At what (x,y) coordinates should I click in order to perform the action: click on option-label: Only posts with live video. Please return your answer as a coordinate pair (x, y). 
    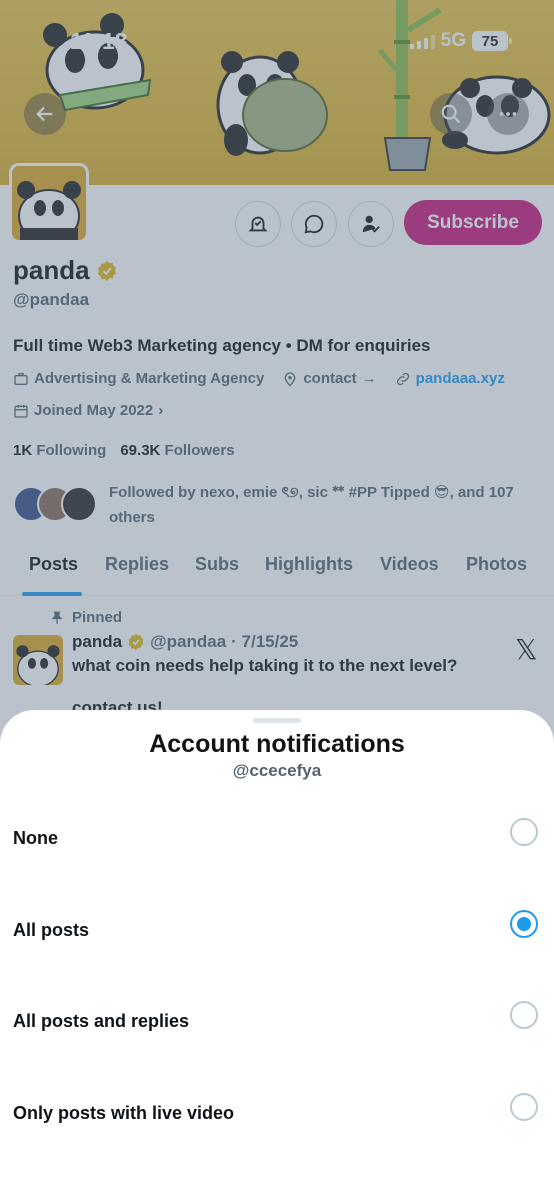
    Looking at the image, I should click on (124, 1113).